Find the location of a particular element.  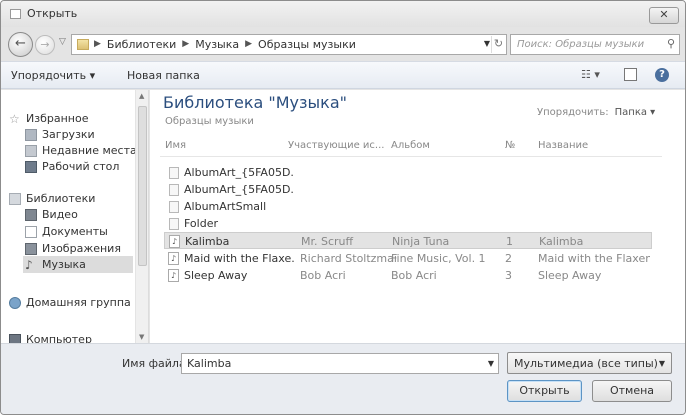

sidebar-item-favorites: ☆ Избранное is located at coordinates (48, 118).